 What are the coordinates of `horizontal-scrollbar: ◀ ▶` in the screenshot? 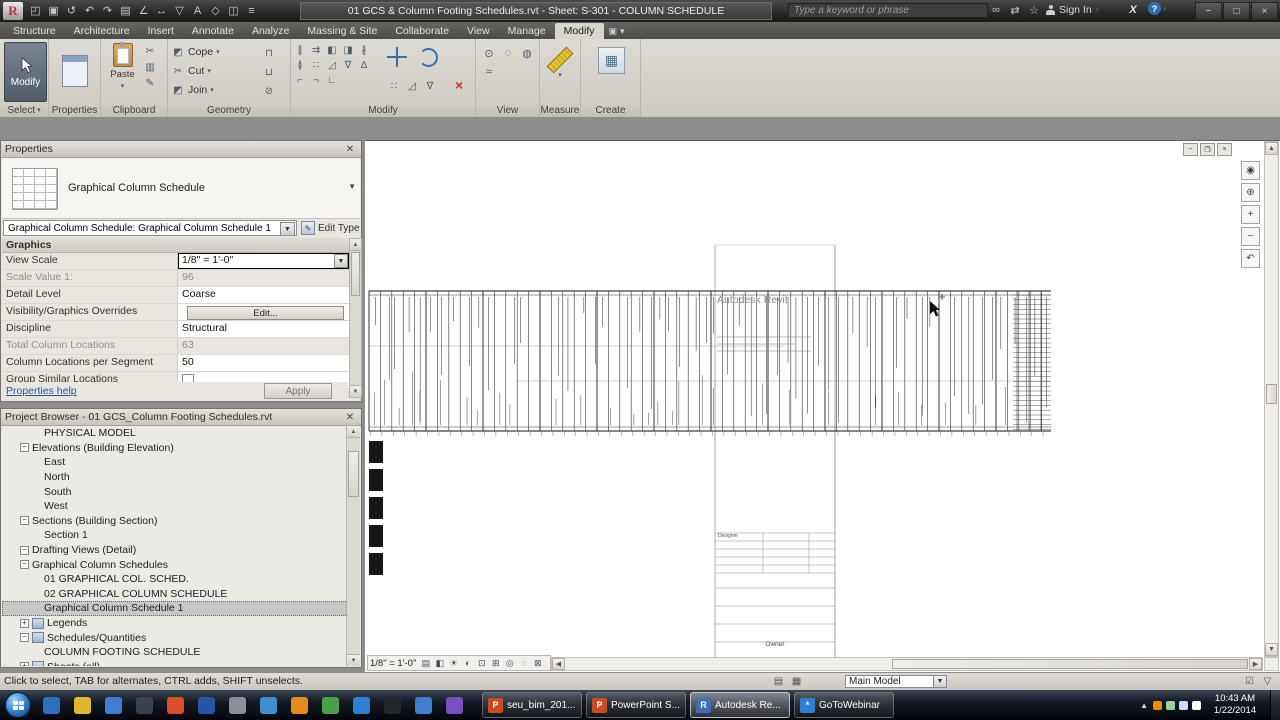 It's located at (907, 664).